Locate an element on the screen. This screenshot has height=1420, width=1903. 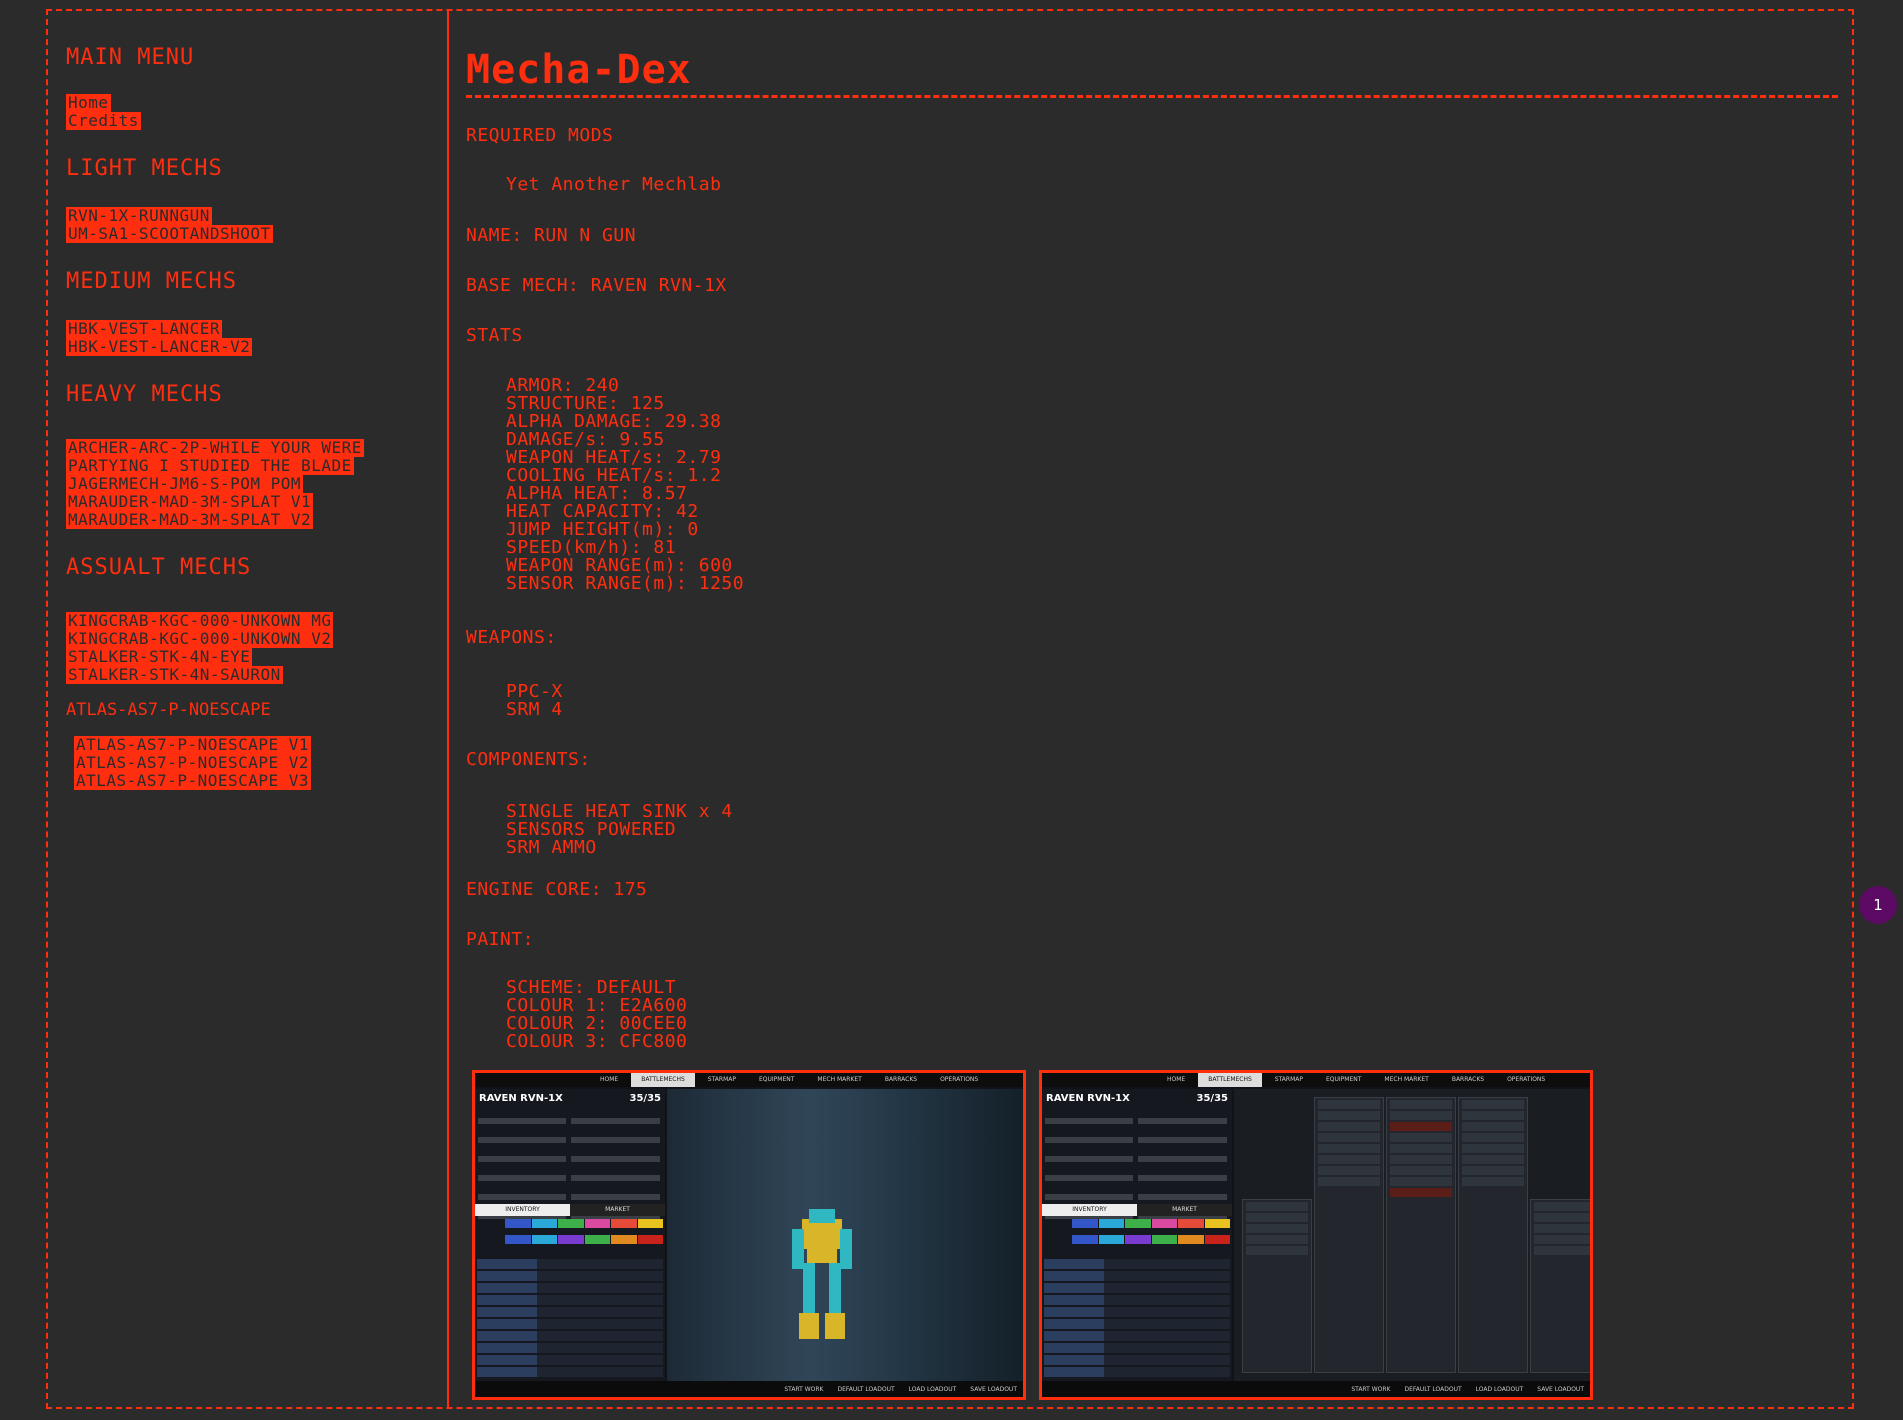
atlas-subheading: ATLAS-AS7-P-NOESCAPE is located at coordinates (168, 710).